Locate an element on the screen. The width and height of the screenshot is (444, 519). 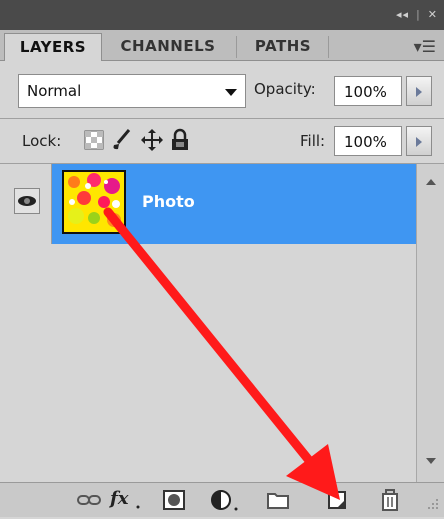
collapse-icon: ◂◂ is located at coordinates (402, 14).